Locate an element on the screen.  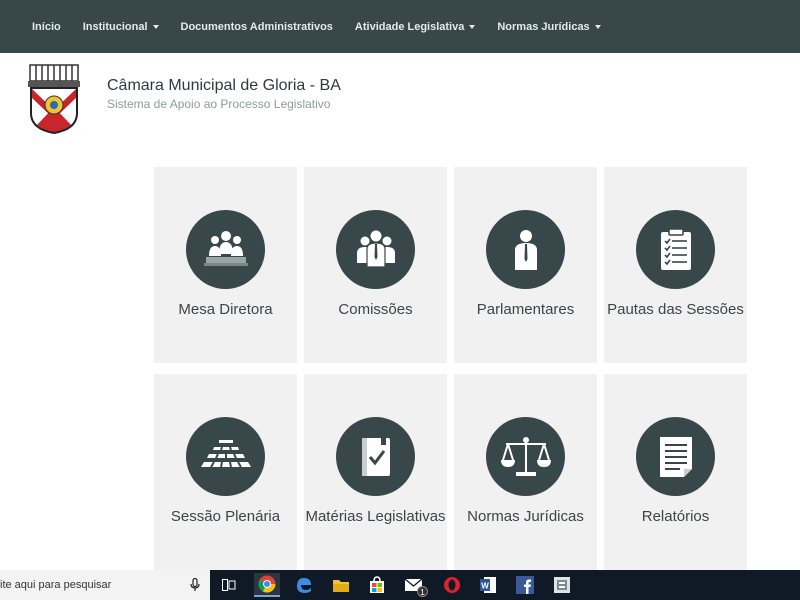
nav-item-label: Atividade Legislativa is located at coordinates (409, 26).